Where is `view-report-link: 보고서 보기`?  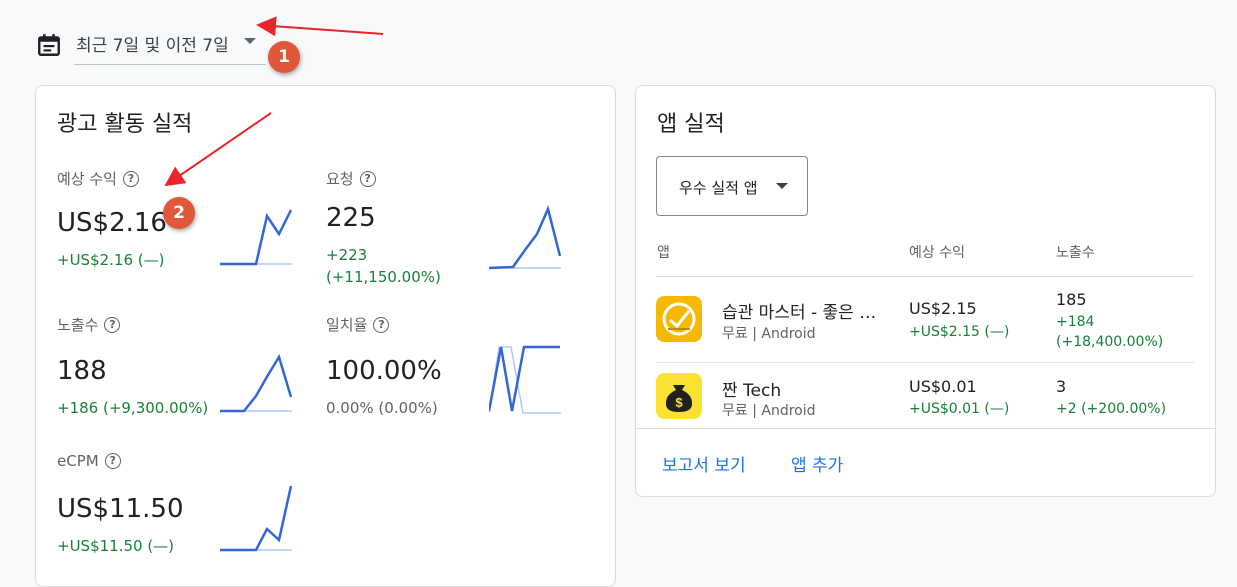 view-report-link: 보고서 보기 is located at coordinates (704, 463).